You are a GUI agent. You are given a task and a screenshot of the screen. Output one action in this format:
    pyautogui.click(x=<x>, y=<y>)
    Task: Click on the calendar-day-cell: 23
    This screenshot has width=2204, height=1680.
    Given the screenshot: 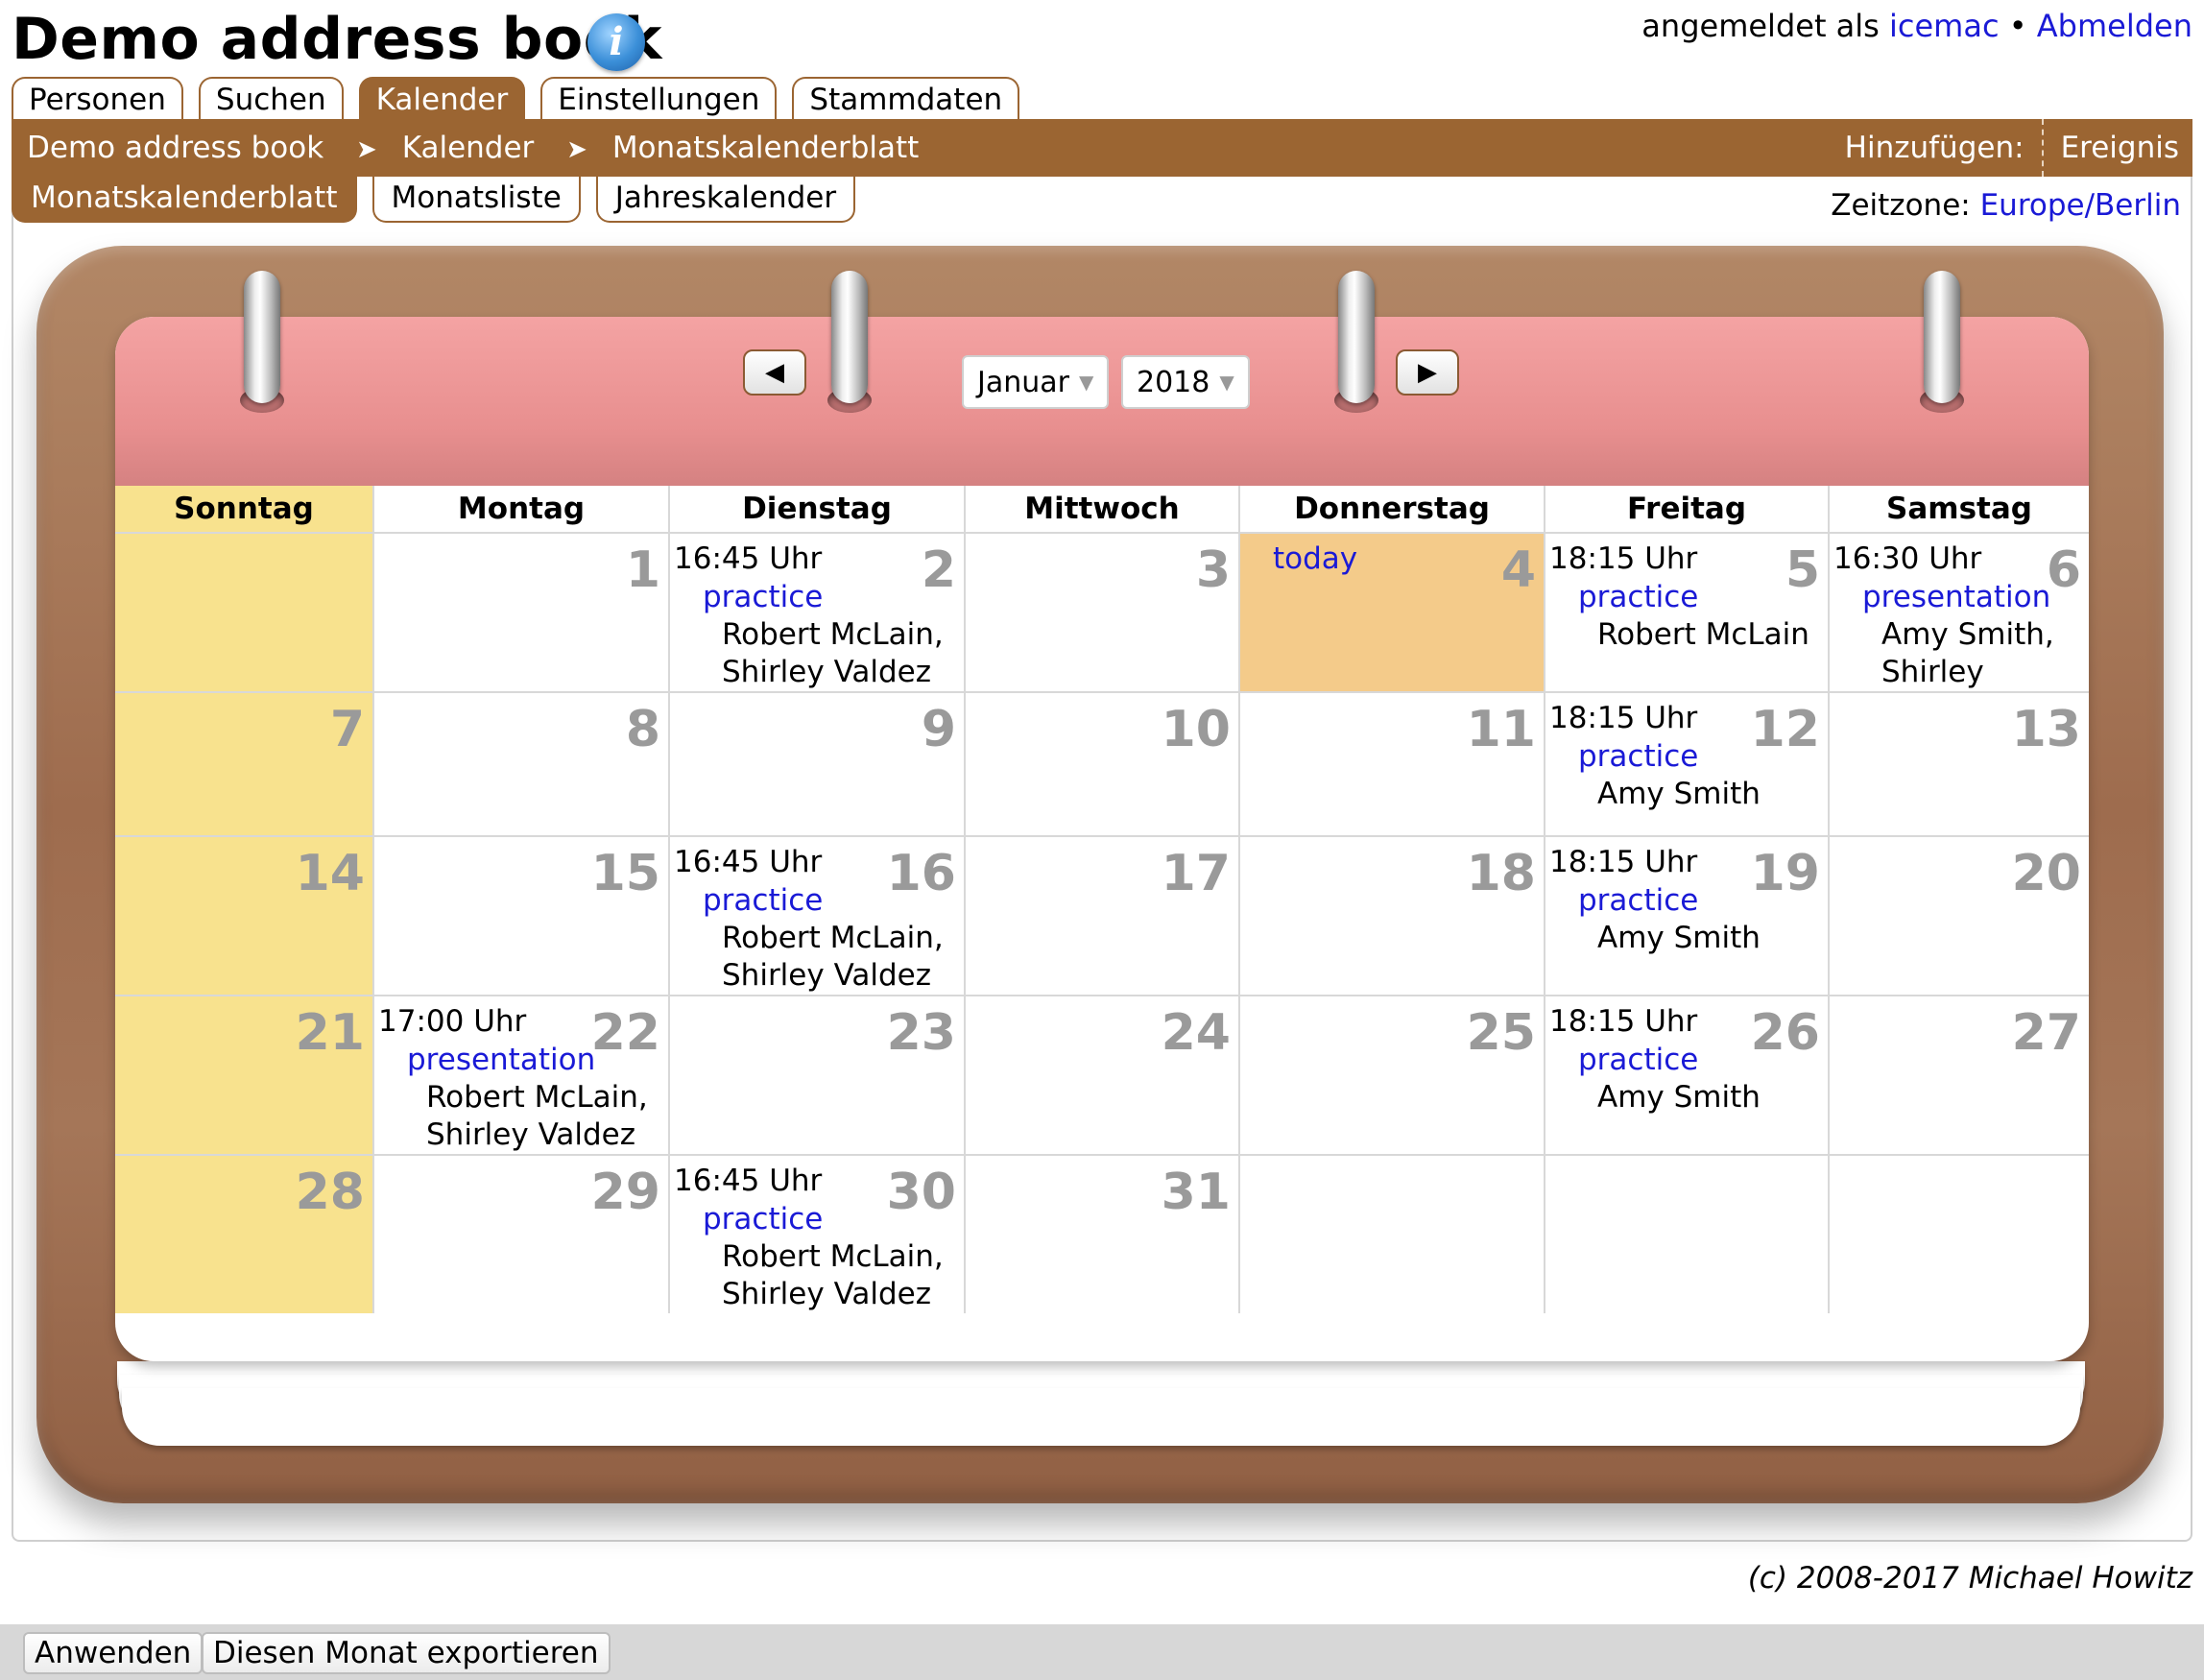 What is the action you would take?
    pyautogui.click(x=816, y=1074)
    